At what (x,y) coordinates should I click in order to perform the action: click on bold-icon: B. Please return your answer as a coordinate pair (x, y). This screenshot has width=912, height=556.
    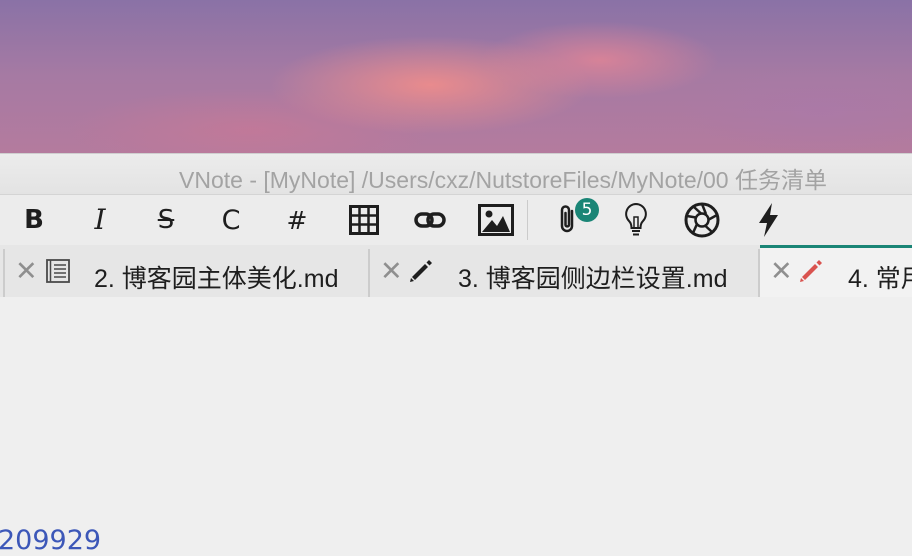
    Looking at the image, I should click on (34, 220).